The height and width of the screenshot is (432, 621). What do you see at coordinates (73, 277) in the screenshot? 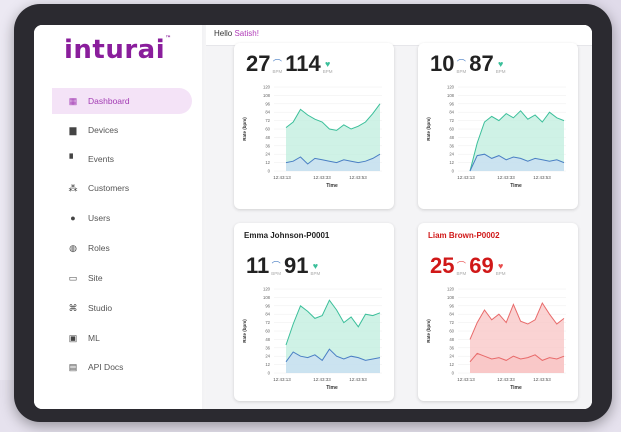
I see `site-icon: ▭` at bounding box center [73, 277].